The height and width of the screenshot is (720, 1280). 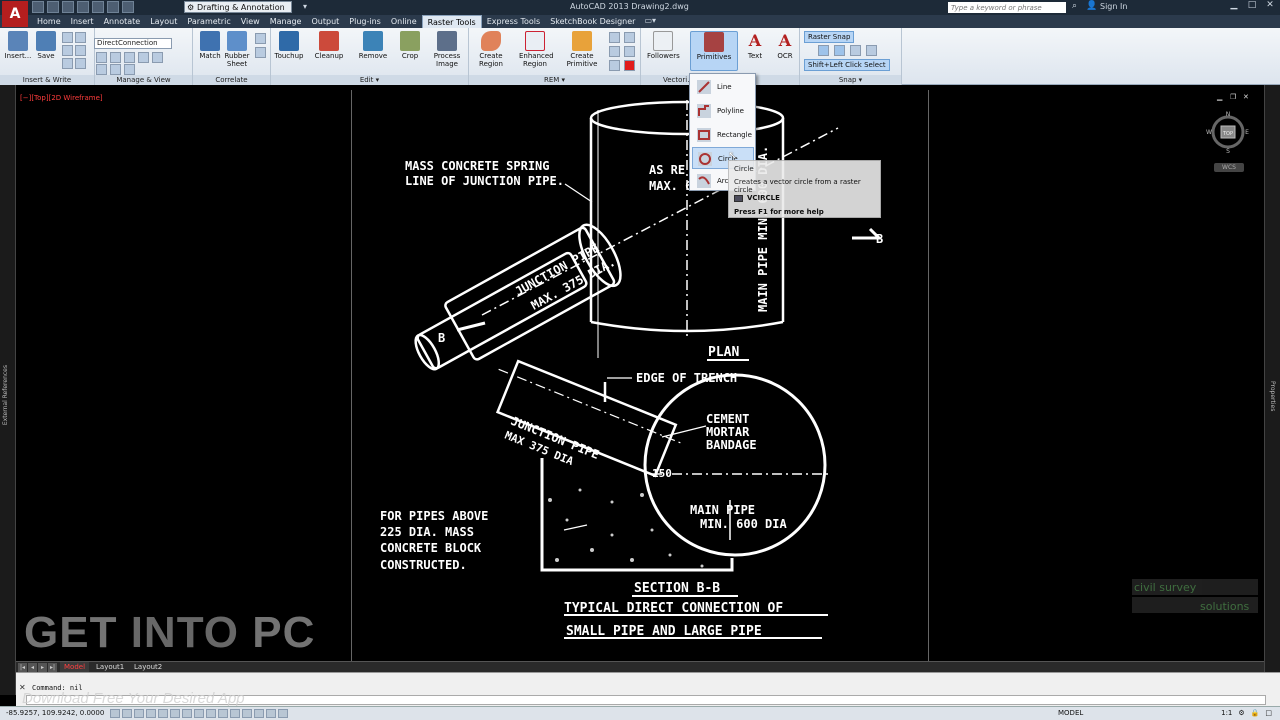 I want to click on cleanup-button: Cleanup, so click(x=329, y=45).